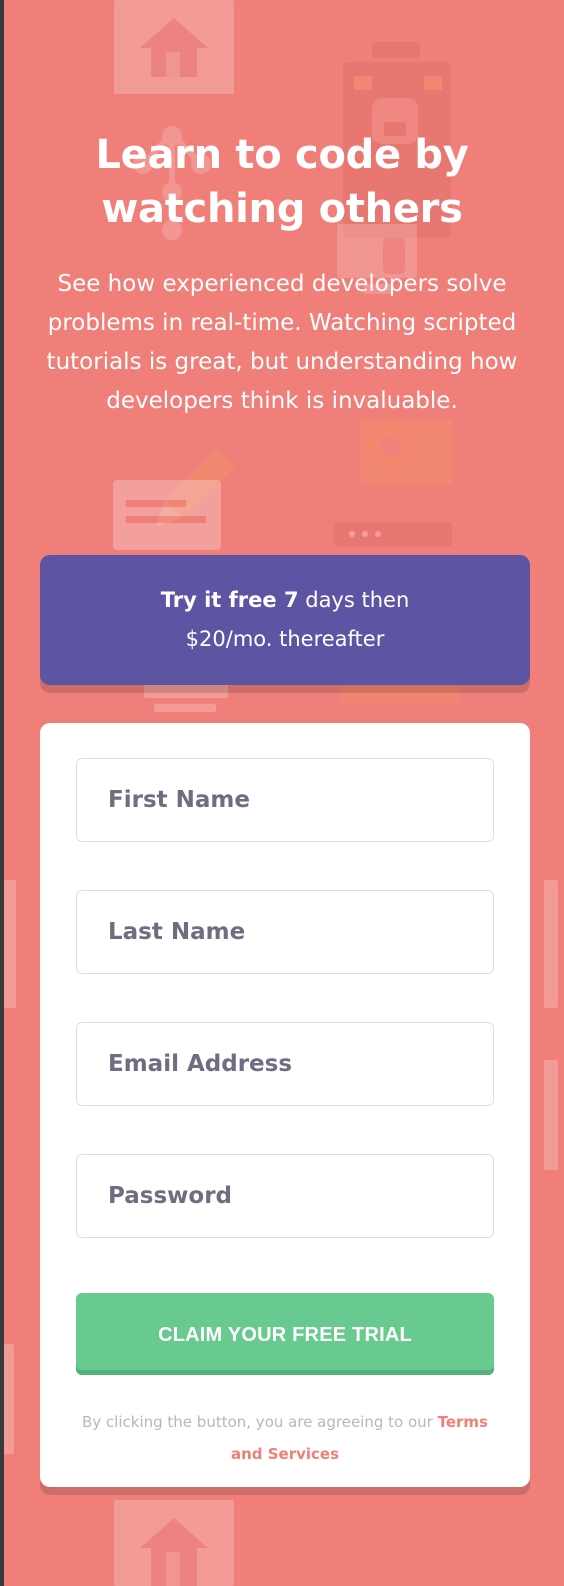 The width and height of the screenshot is (564, 1586). What do you see at coordinates (285, 639) in the screenshot?
I see `trial-offer-line-2: $20/mo. thereafter` at bounding box center [285, 639].